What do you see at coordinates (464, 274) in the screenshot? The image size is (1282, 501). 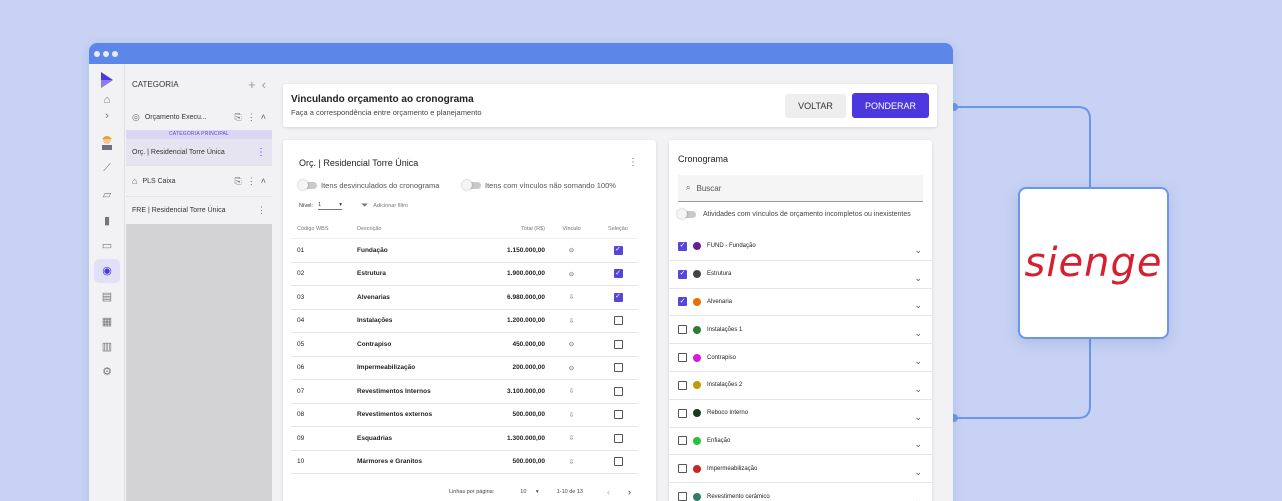 I see `table-row: 02 Estrutura 1.900.000,00 ⊖ ✓` at bounding box center [464, 274].